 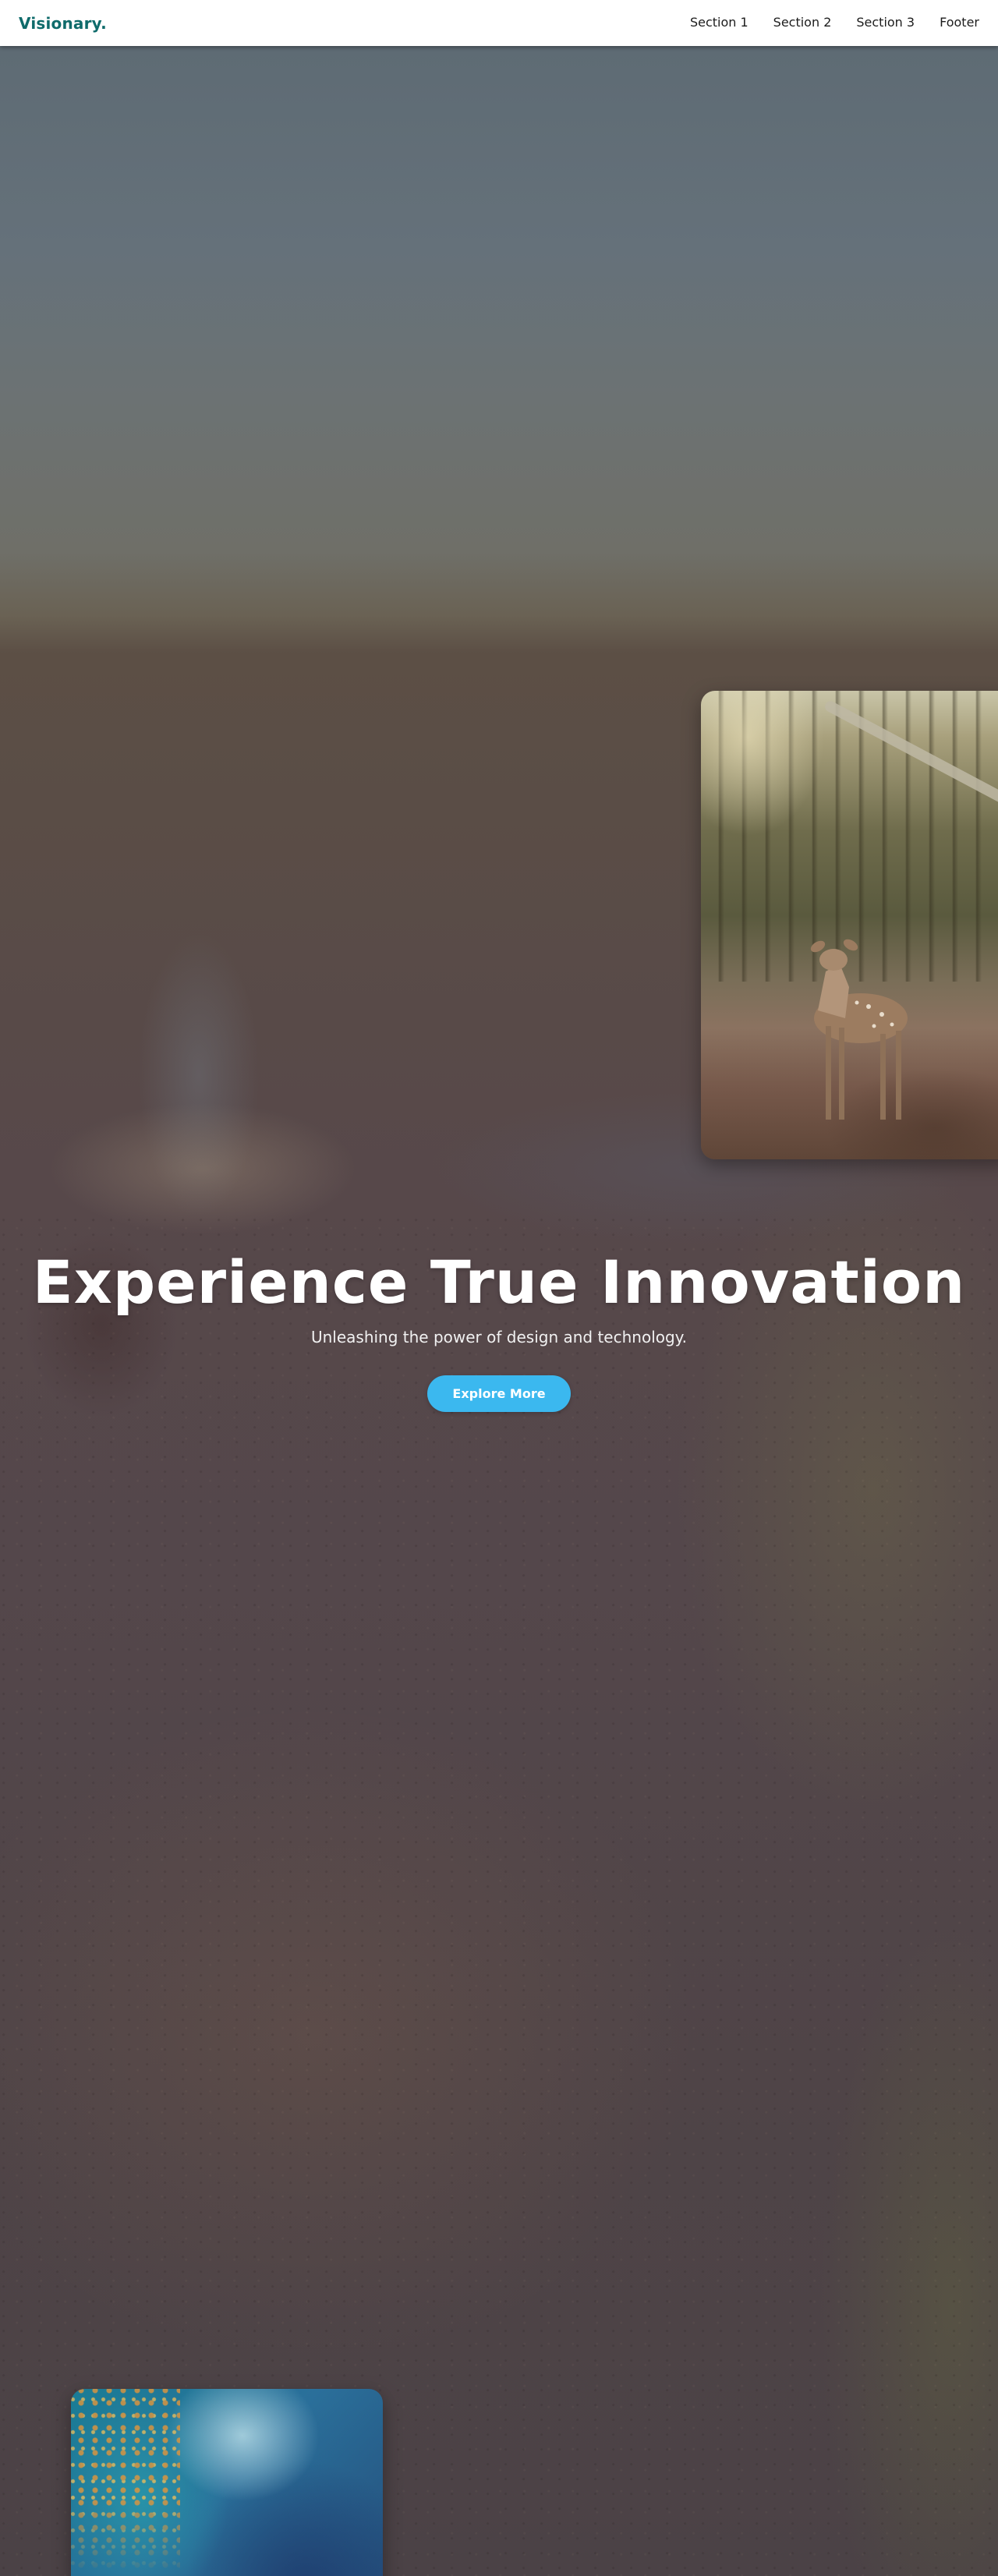 What do you see at coordinates (959, 22) in the screenshot?
I see `nav-link-footer: Footer` at bounding box center [959, 22].